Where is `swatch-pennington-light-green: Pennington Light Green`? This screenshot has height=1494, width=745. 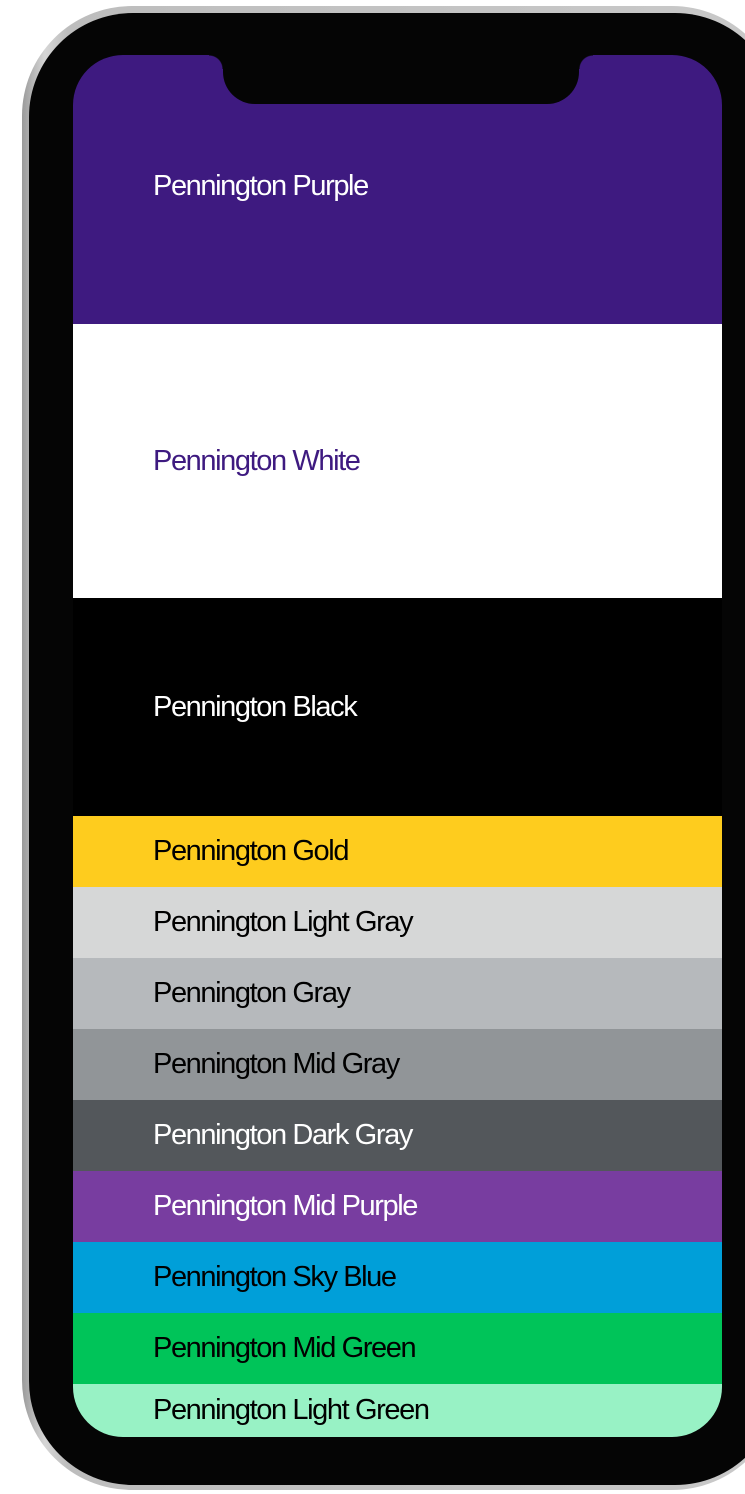 swatch-pennington-light-green: Pennington Light Green is located at coordinates (397, 1410).